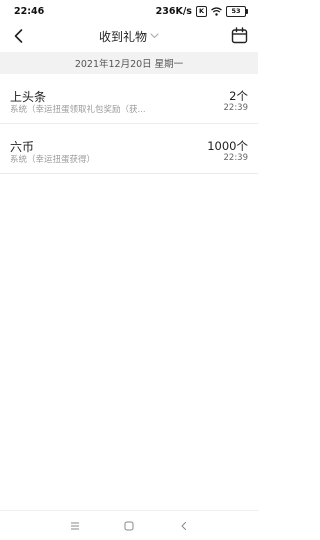  What do you see at coordinates (75, 526) in the screenshot?
I see `menu-icon` at bounding box center [75, 526].